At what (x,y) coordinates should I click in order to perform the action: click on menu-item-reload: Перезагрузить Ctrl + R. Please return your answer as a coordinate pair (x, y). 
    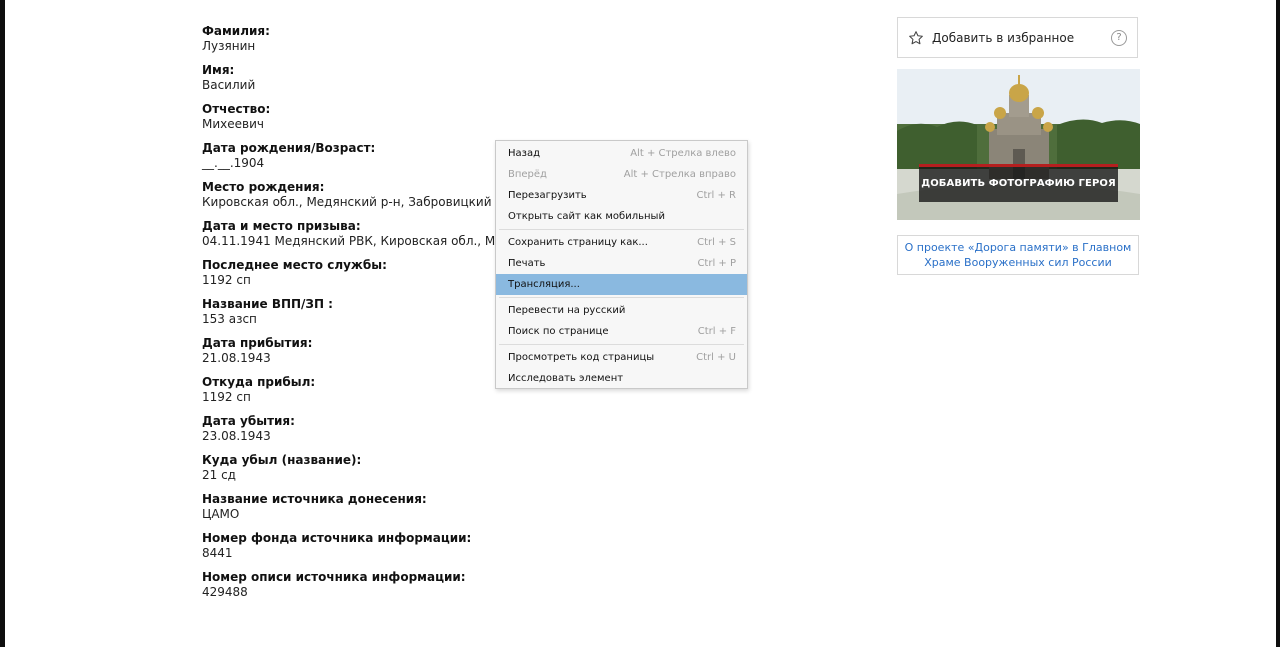
    Looking at the image, I should click on (621, 195).